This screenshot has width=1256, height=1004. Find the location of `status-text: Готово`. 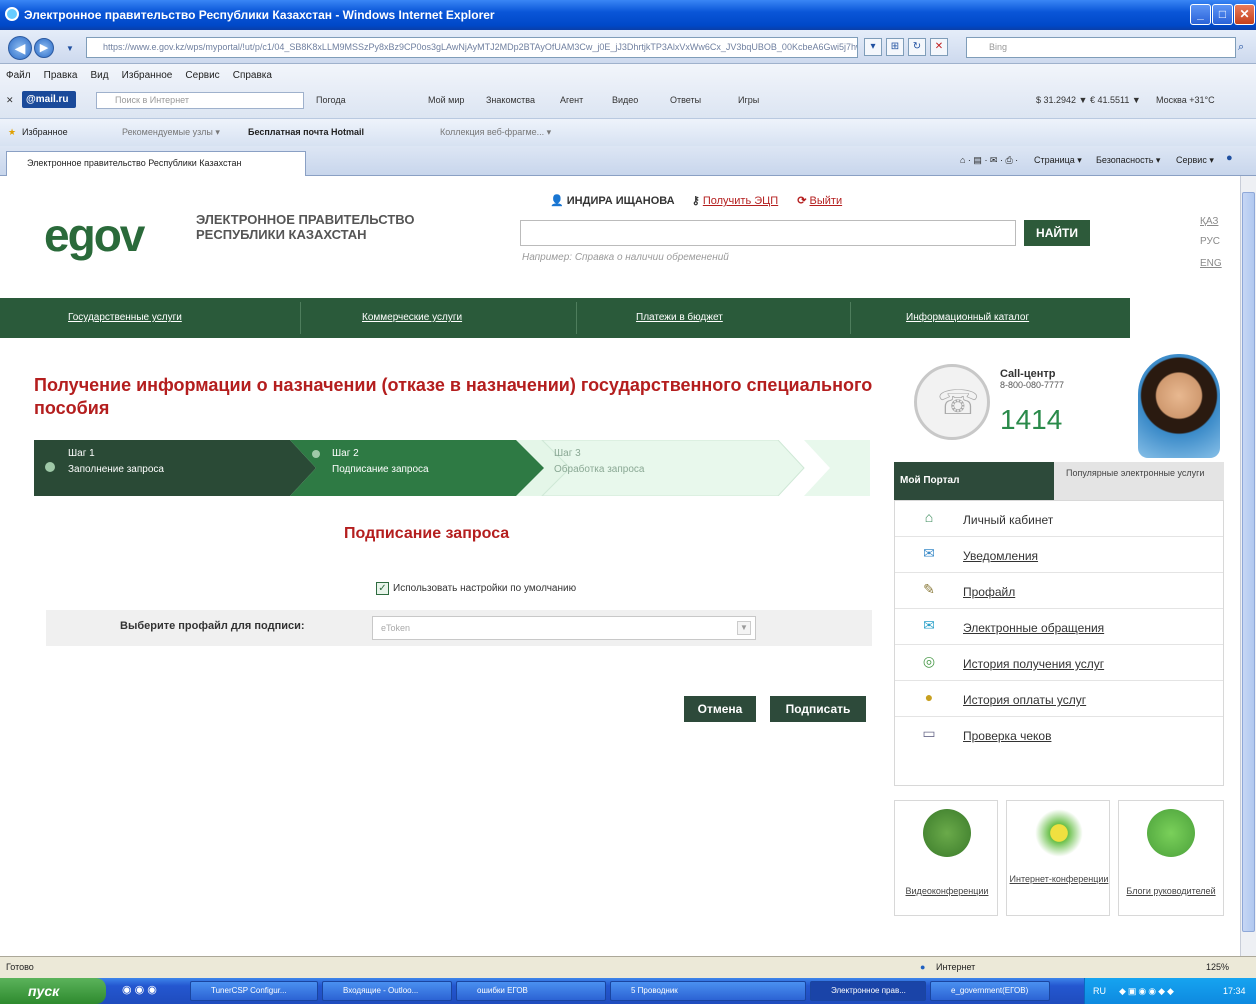

status-text: Готово is located at coordinates (20, 967).